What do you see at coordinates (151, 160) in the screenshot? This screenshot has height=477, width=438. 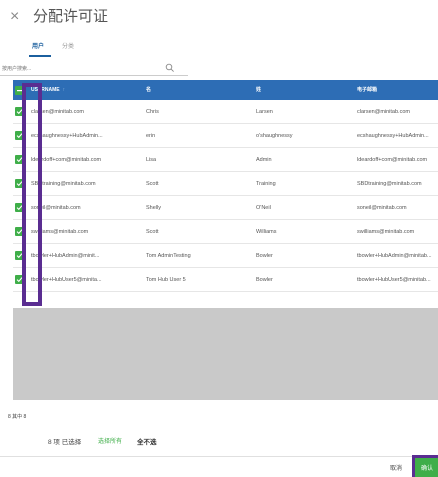 I see `cell-first-name: Lisa` at bounding box center [151, 160].